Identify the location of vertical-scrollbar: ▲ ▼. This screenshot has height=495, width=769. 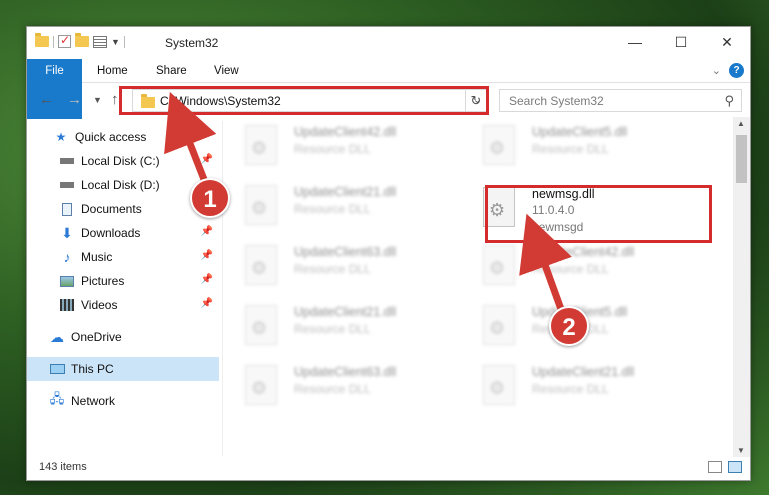
(741, 287).